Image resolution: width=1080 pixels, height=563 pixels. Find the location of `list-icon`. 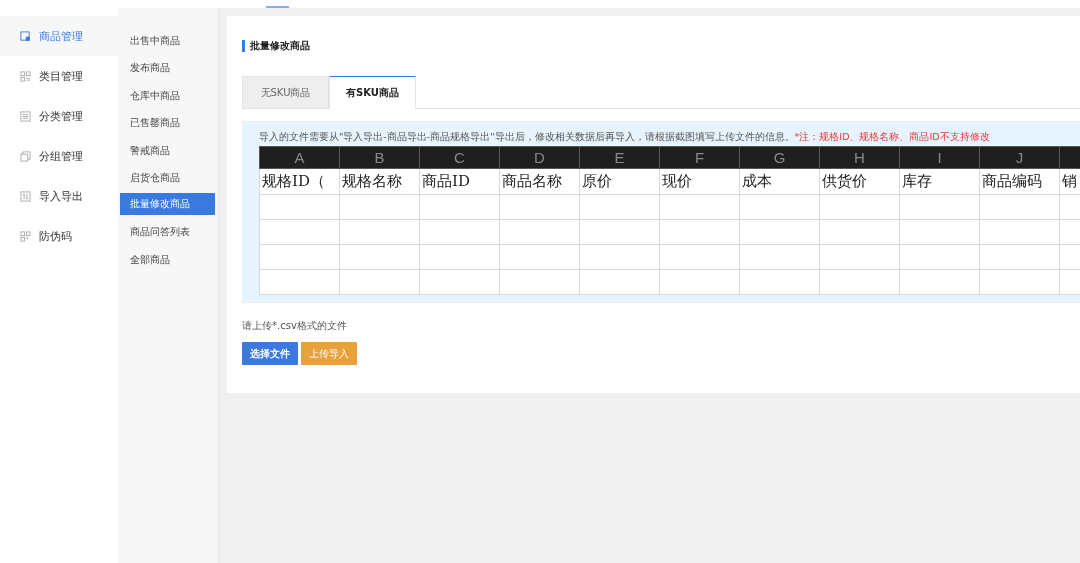

list-icon is located at coordinates (25, 116).